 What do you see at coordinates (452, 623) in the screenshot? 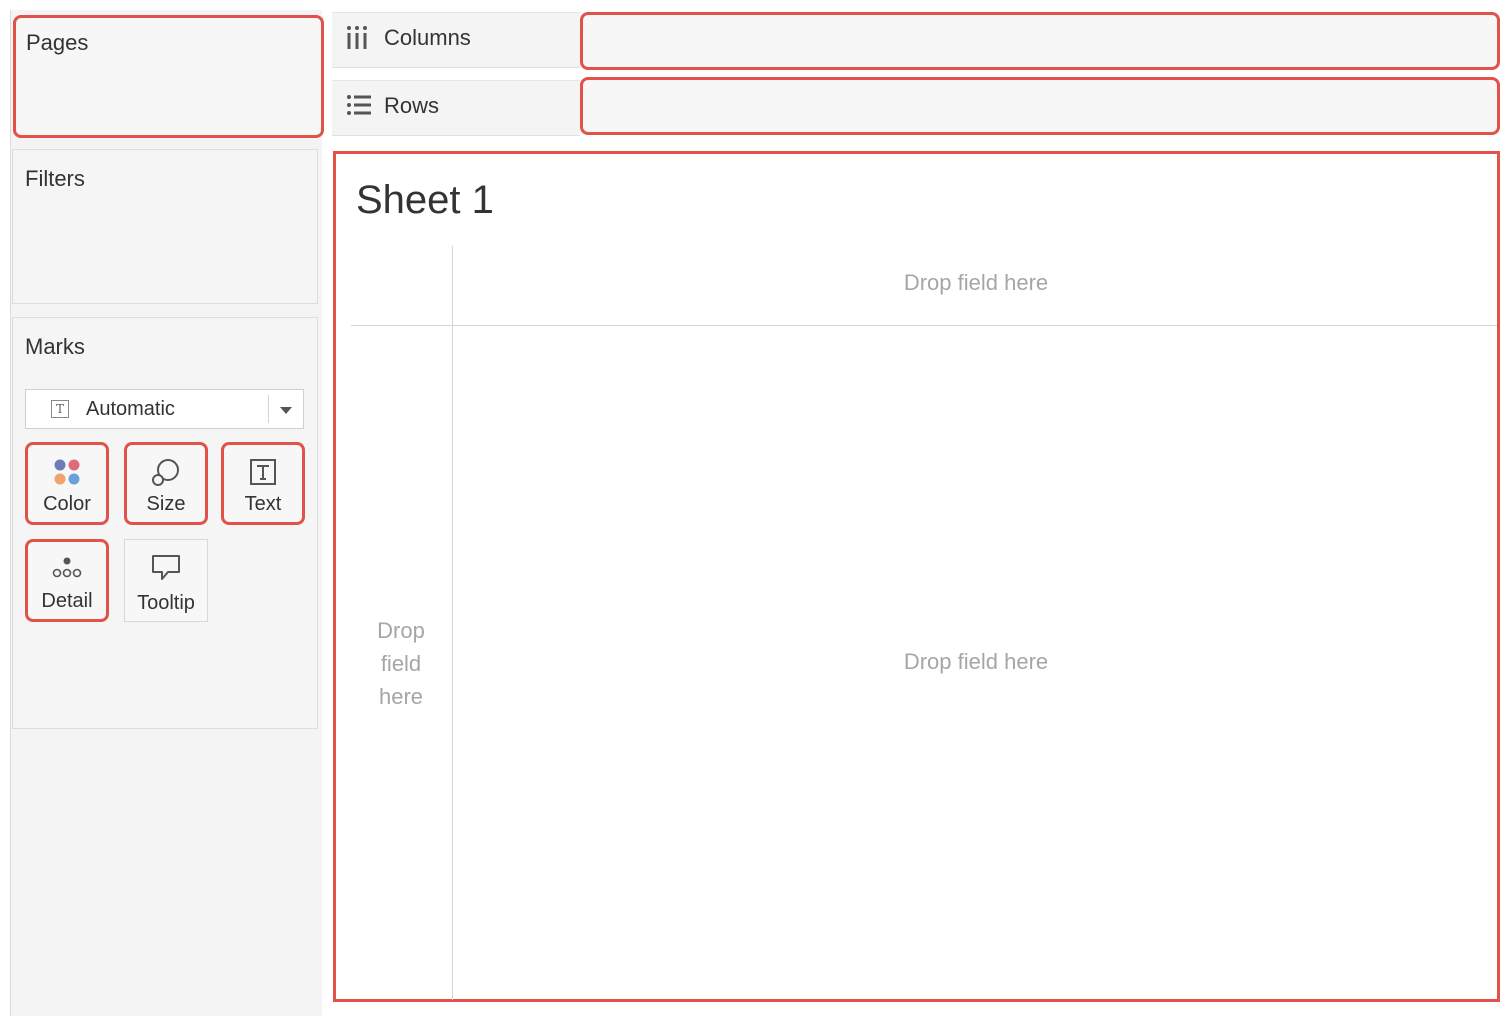
I see `row-header-divider` at bounding box center [452, 623].